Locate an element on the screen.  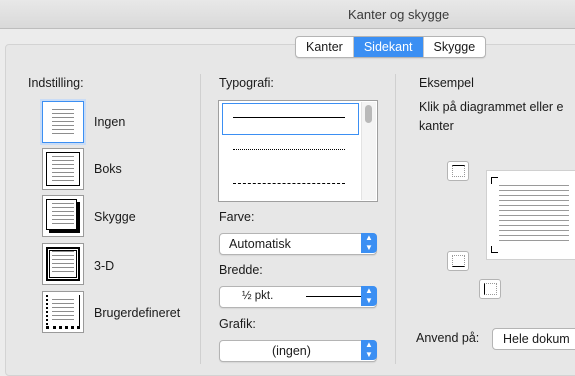
setting-box-icon is located at coordinates (63, 169).